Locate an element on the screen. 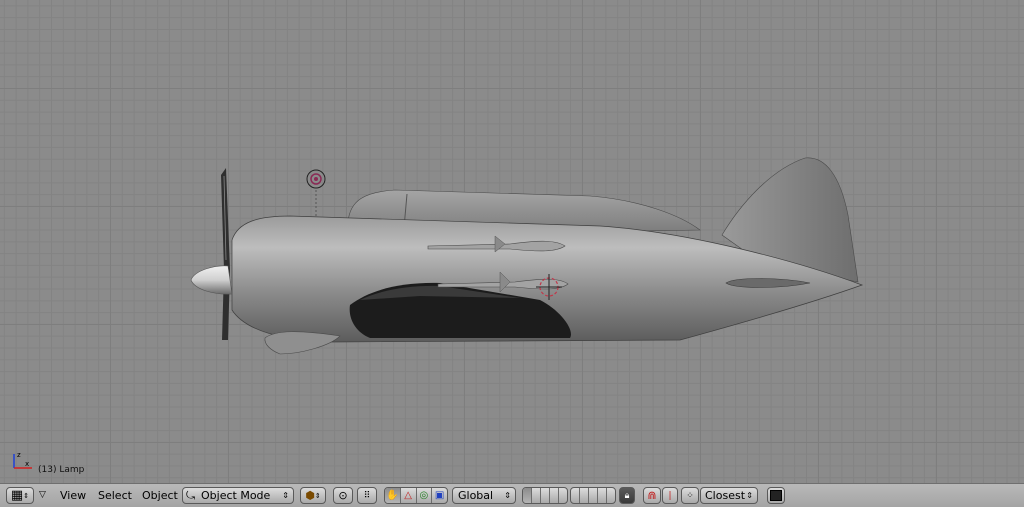  object-mode-icon: ⤿ is located at coordinates (191, 495).